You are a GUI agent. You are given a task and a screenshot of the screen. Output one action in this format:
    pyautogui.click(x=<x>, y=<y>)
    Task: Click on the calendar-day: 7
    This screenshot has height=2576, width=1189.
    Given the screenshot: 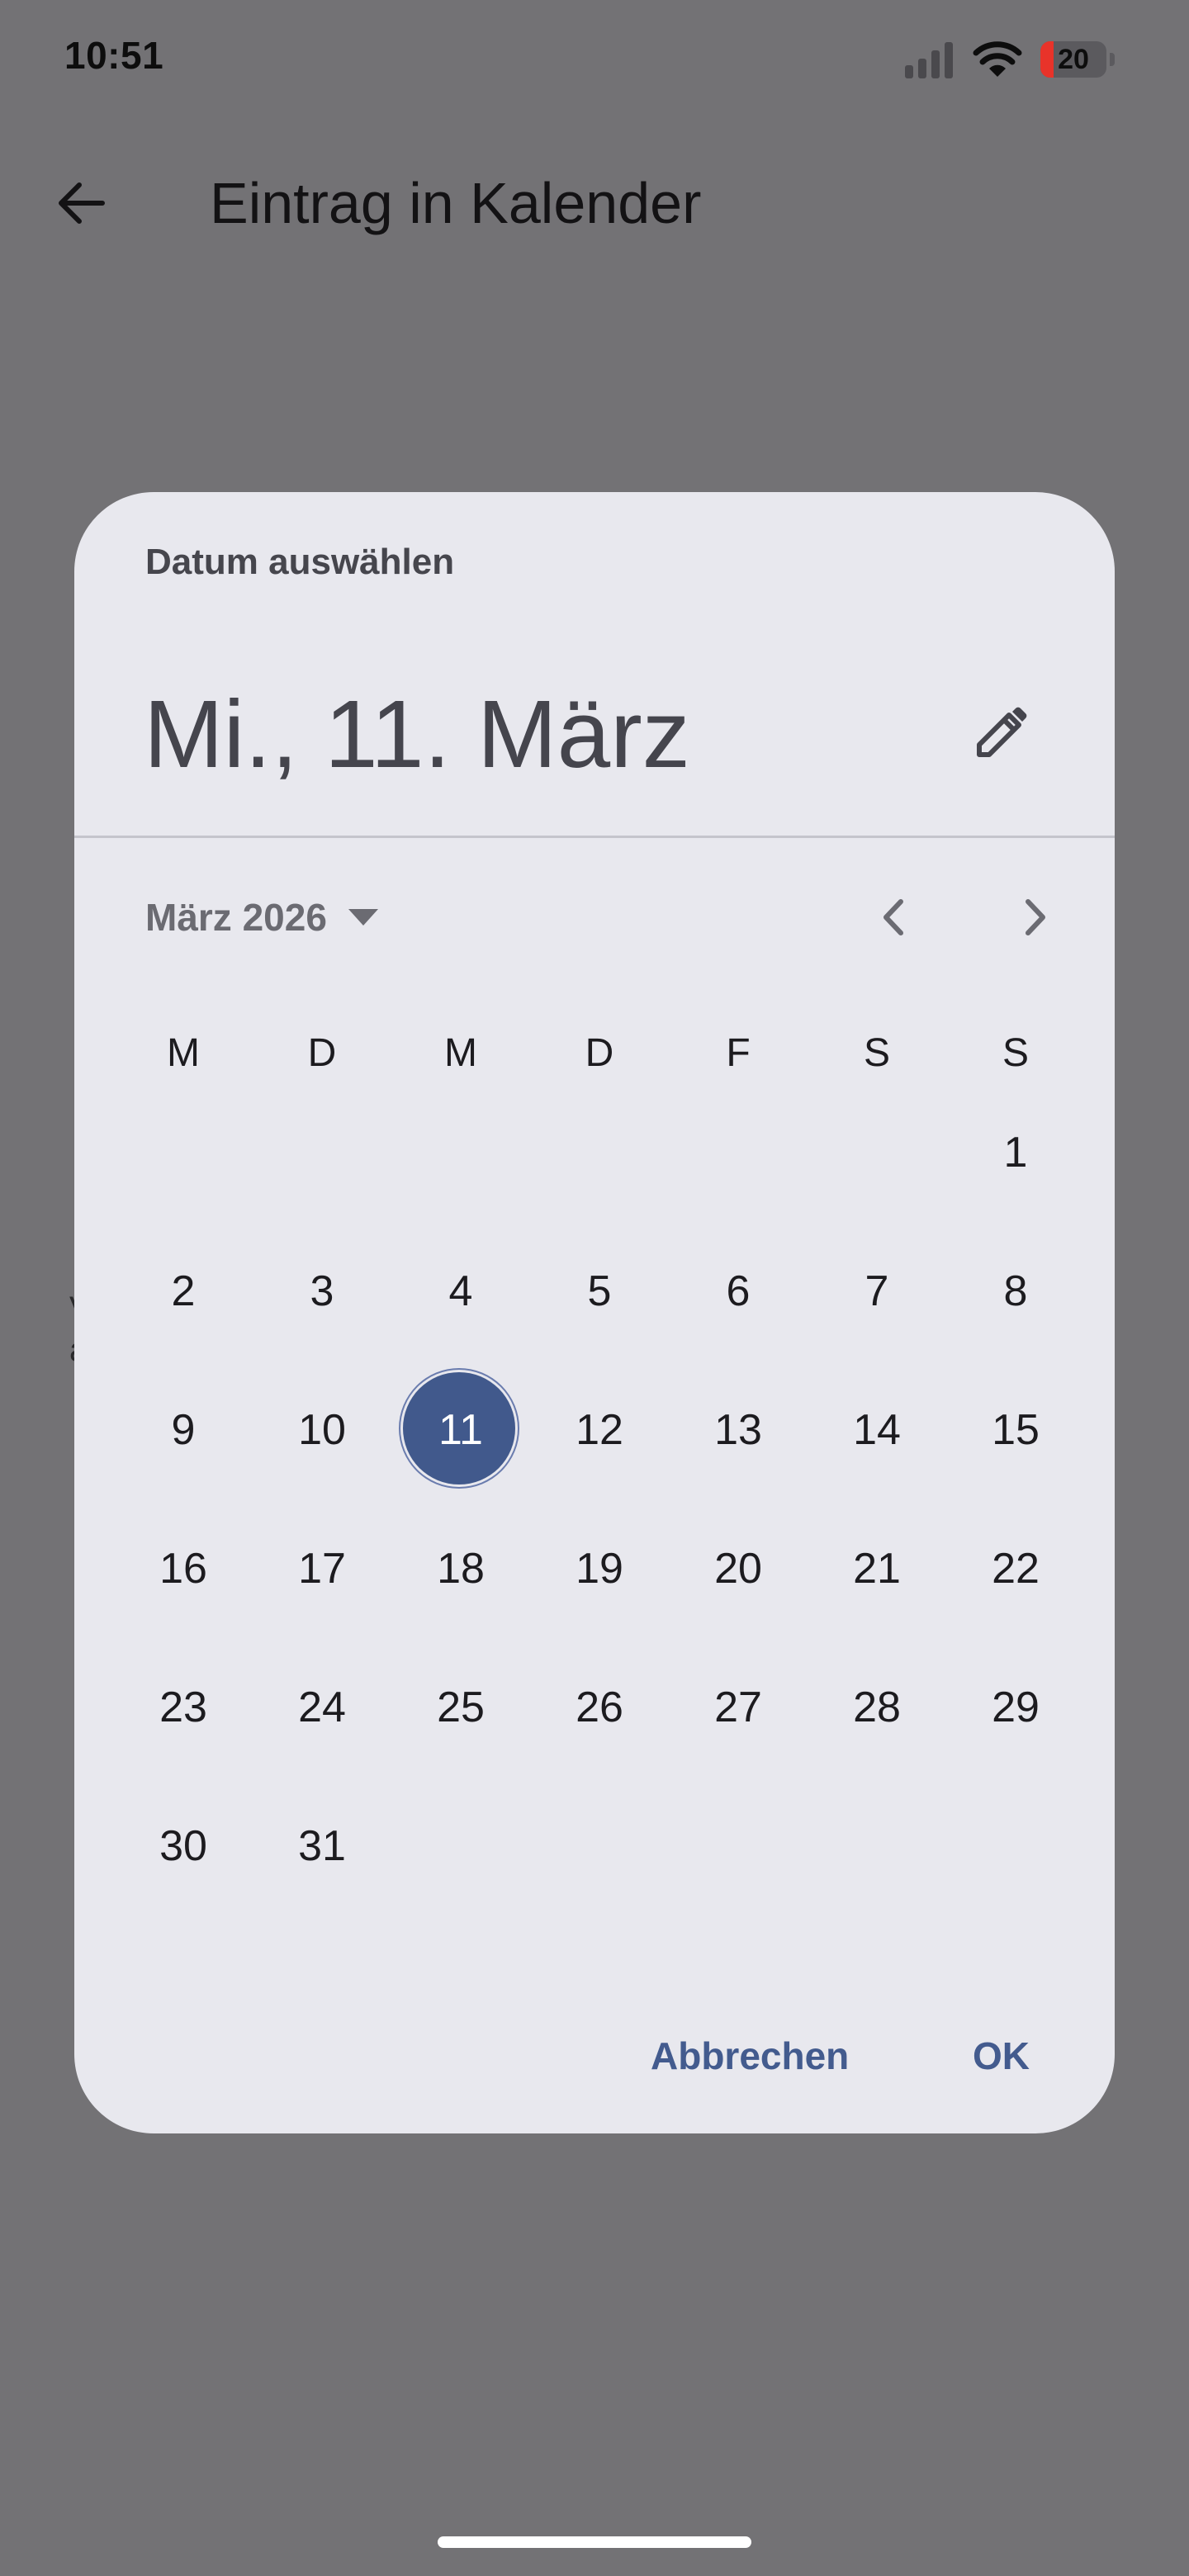 What is the action you would take?
    pyautogui.click(x=877, y=1291)
    